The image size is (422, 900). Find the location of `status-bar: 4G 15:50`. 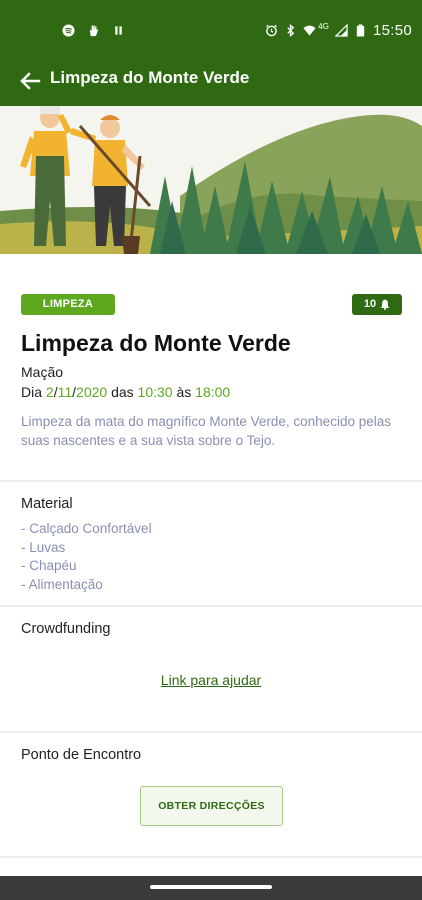

status-bar: 4G 15:50 is located at coordinates (211, 29).